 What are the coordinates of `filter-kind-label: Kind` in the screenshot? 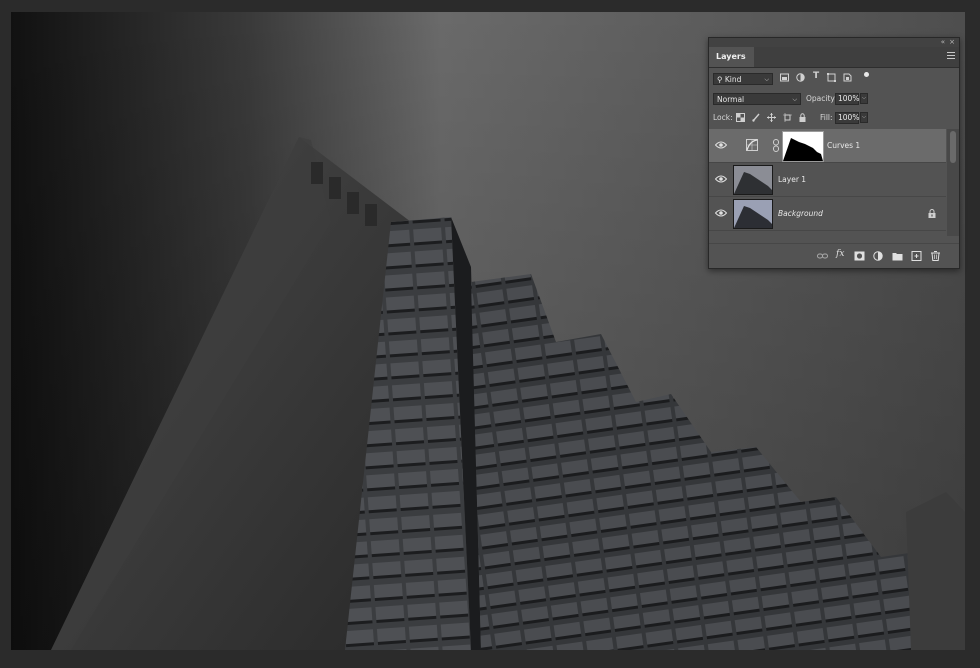 It's located at (733, 79).